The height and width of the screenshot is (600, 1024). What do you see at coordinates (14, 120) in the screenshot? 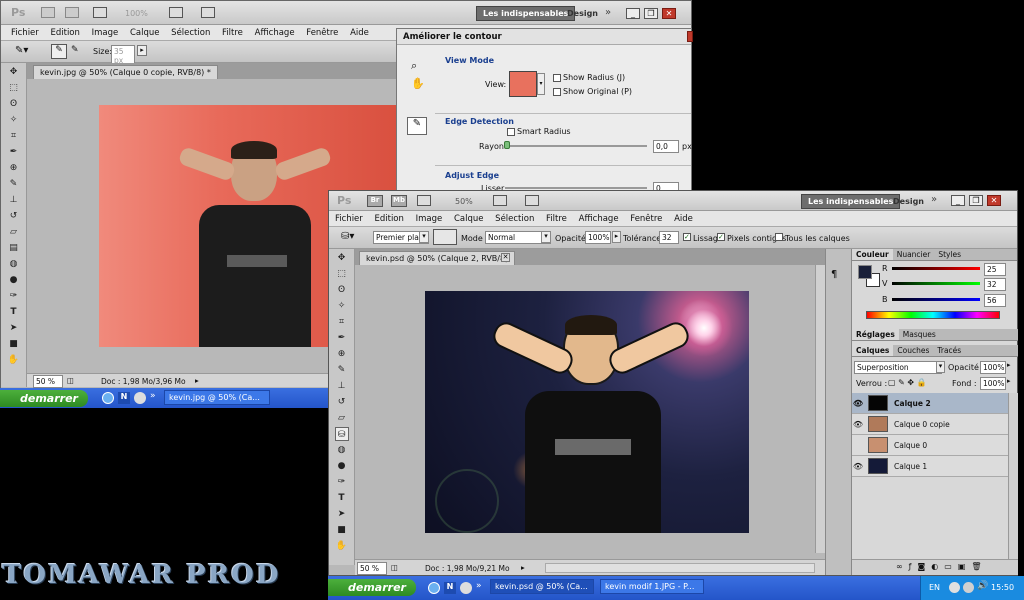
I see `quick-select-tool-icon: ✧` at bounding box center [14, 120].